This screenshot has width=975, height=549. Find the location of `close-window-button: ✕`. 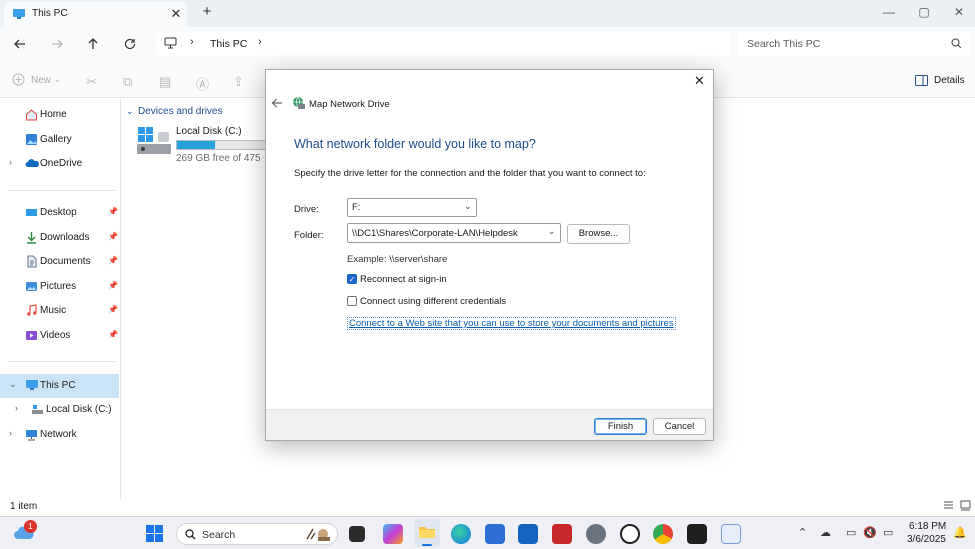

close-window-button: ✕ is located at coordinates (958, 12).